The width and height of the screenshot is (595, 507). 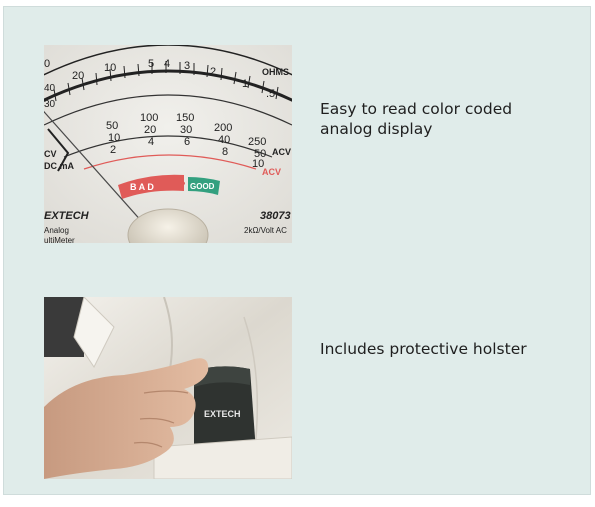 What do you see at coordinates (114, 138) in the screenshot?
I see `dial-mid-10: 10` at bounding box center [114, 138].